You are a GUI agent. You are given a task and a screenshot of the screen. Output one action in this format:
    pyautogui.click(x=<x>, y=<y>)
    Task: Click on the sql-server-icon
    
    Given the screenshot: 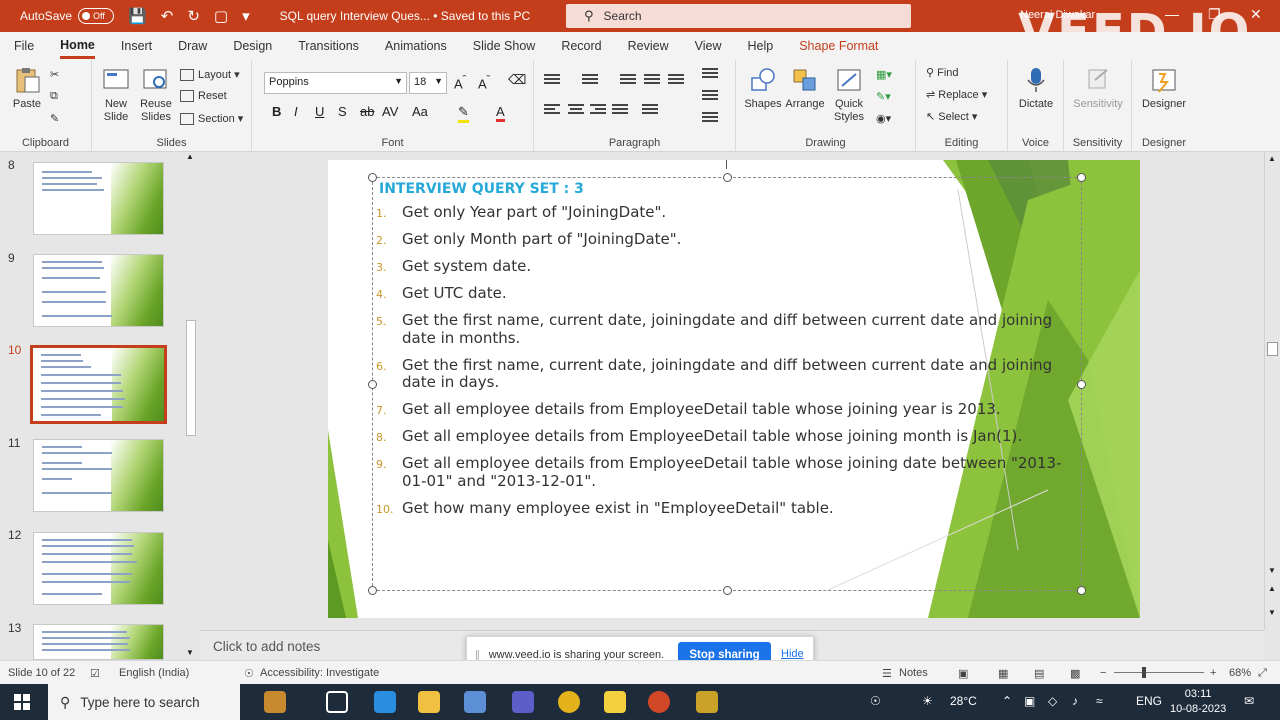 What is the action you would take?
    pyautogui.click(x=475, y=702)
    